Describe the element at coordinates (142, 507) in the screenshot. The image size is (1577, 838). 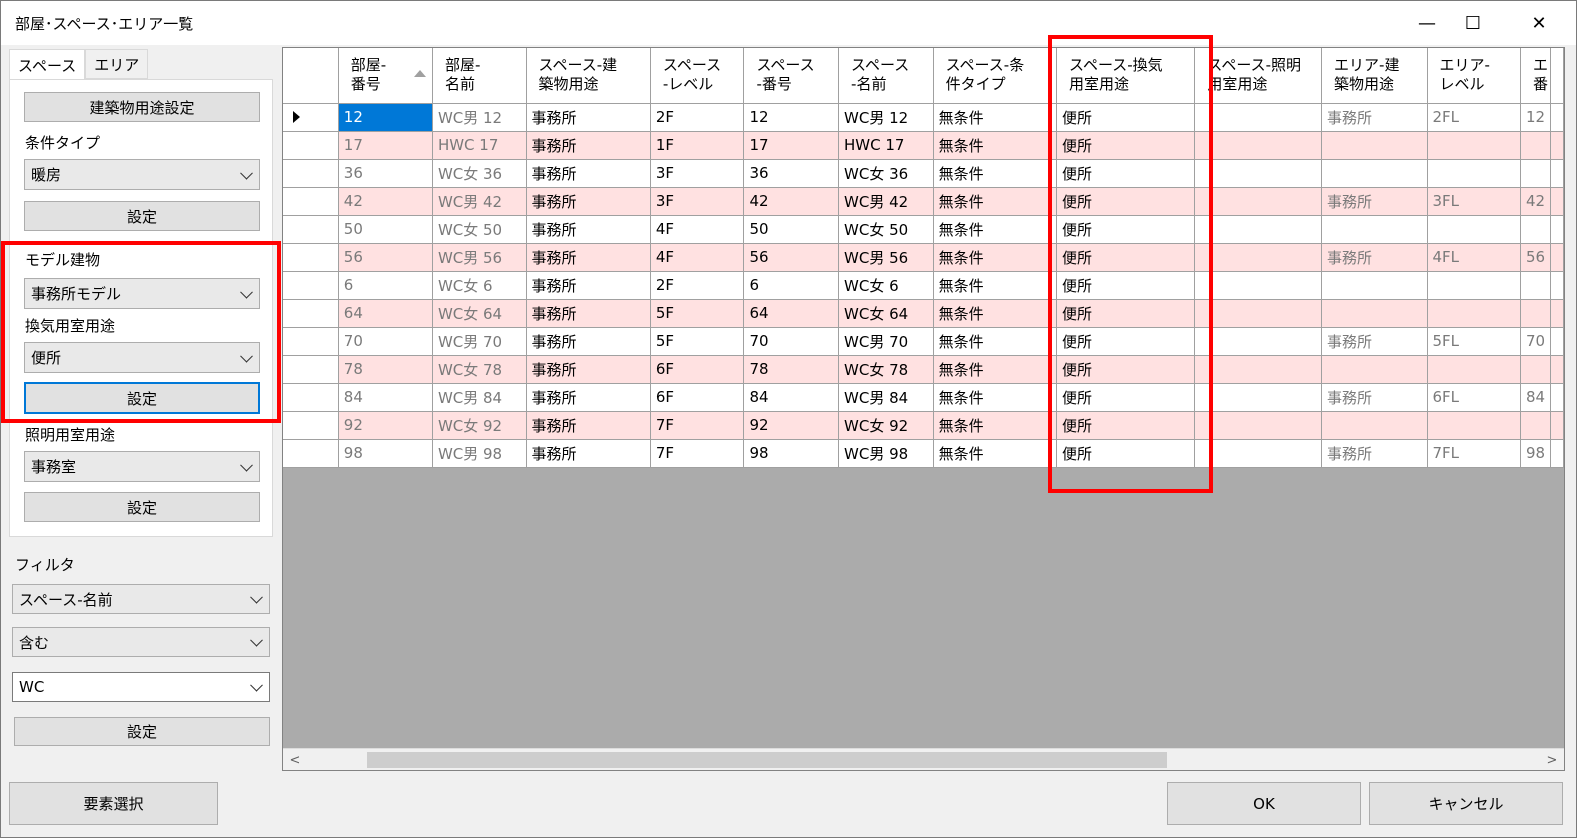
I see `lighting-set-button: 設定` at that location.